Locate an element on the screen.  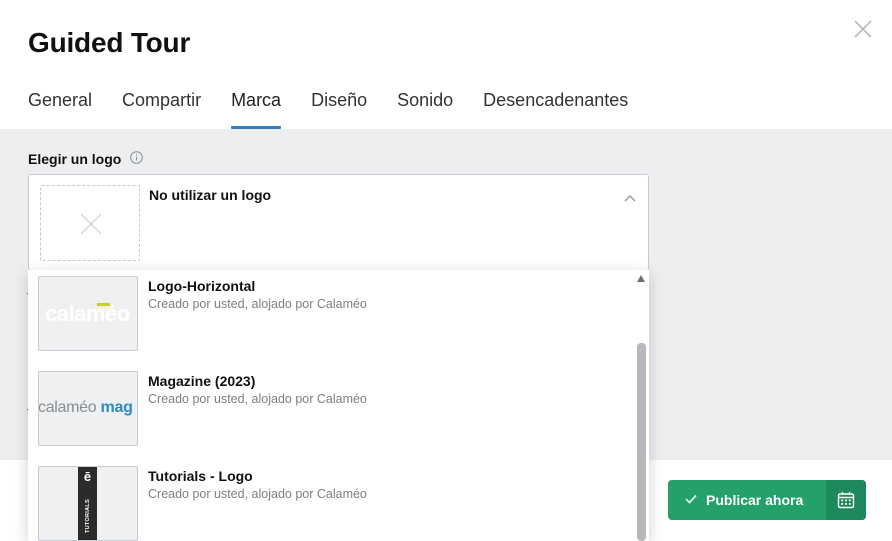
option-name: Tutorials - Logo is located at coordinates (200, 476).